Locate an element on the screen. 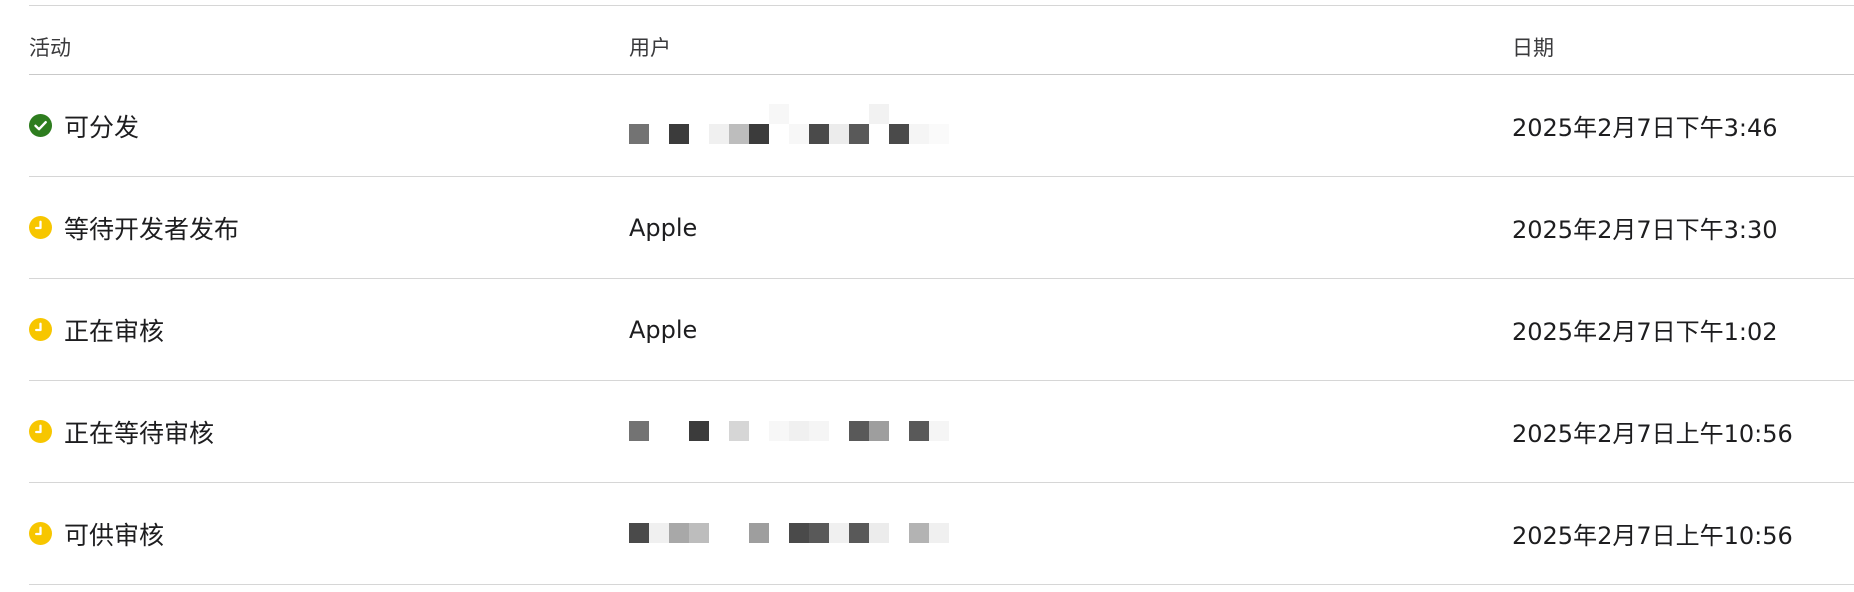 Image resolution: width=1854 pixels, height=592 pixels. date-text: 2025年2月7日下午3:46 is located at coordinates (1645, 128).